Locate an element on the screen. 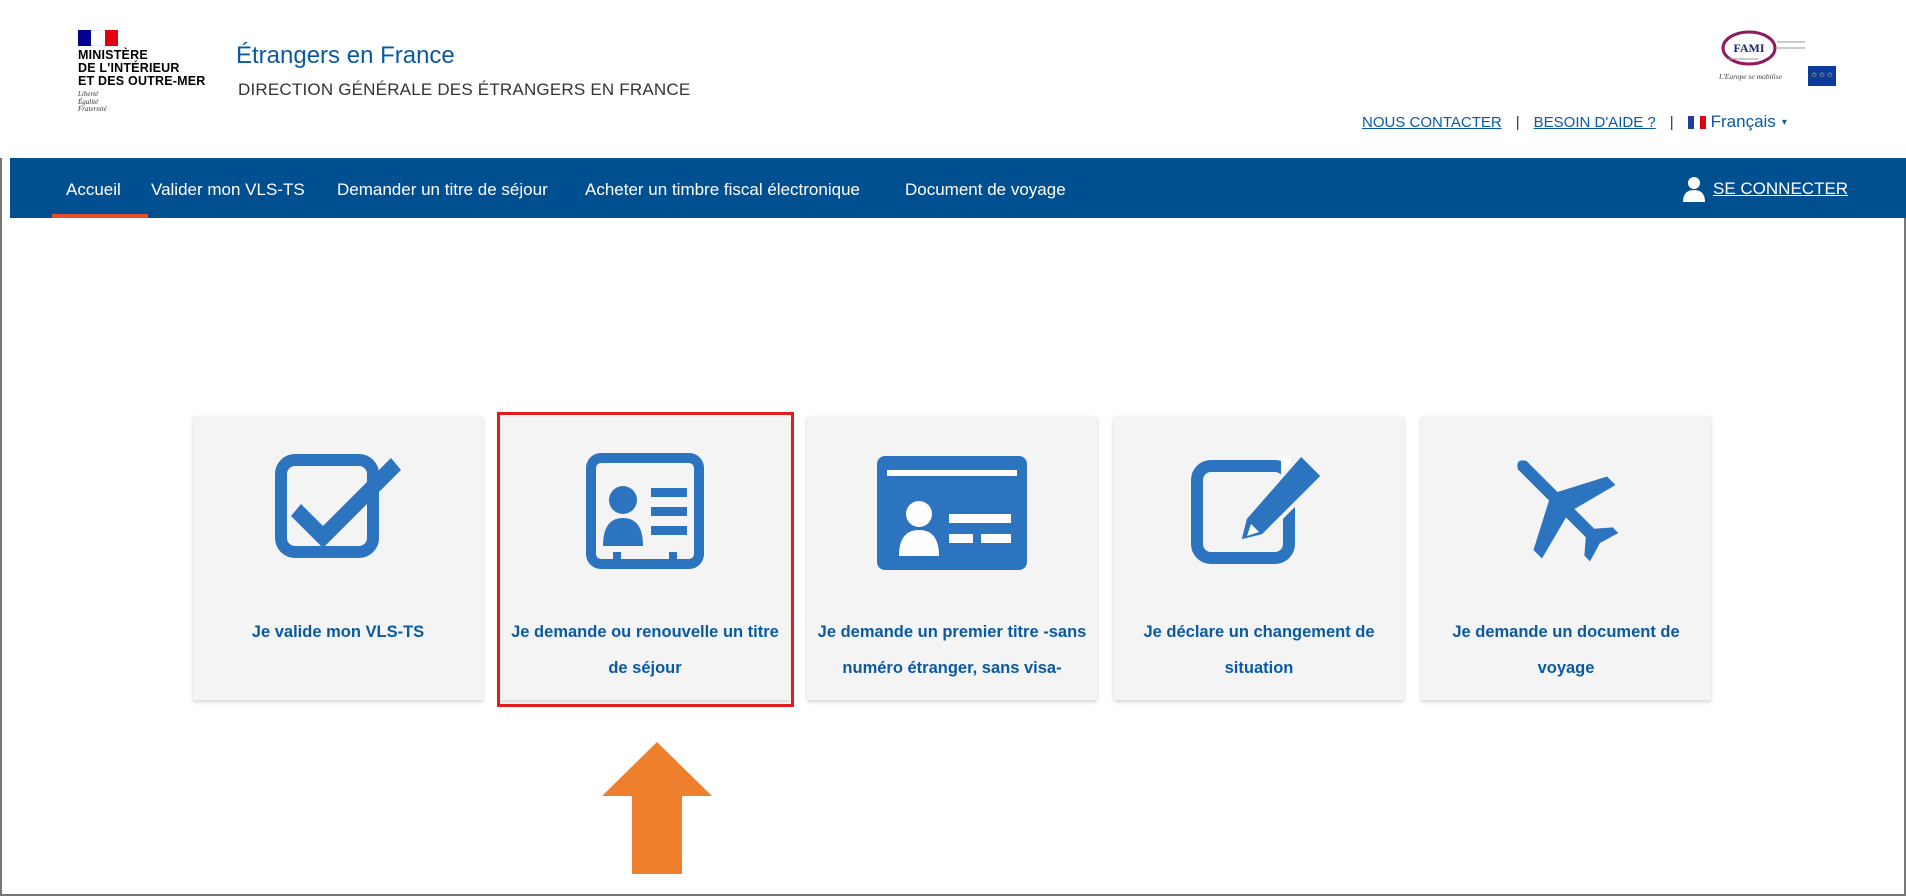 Image resolution: width=1906 pixels, height=896 pixels. chevron-down-icon: ▾ is located at coordinates (1784, 122).